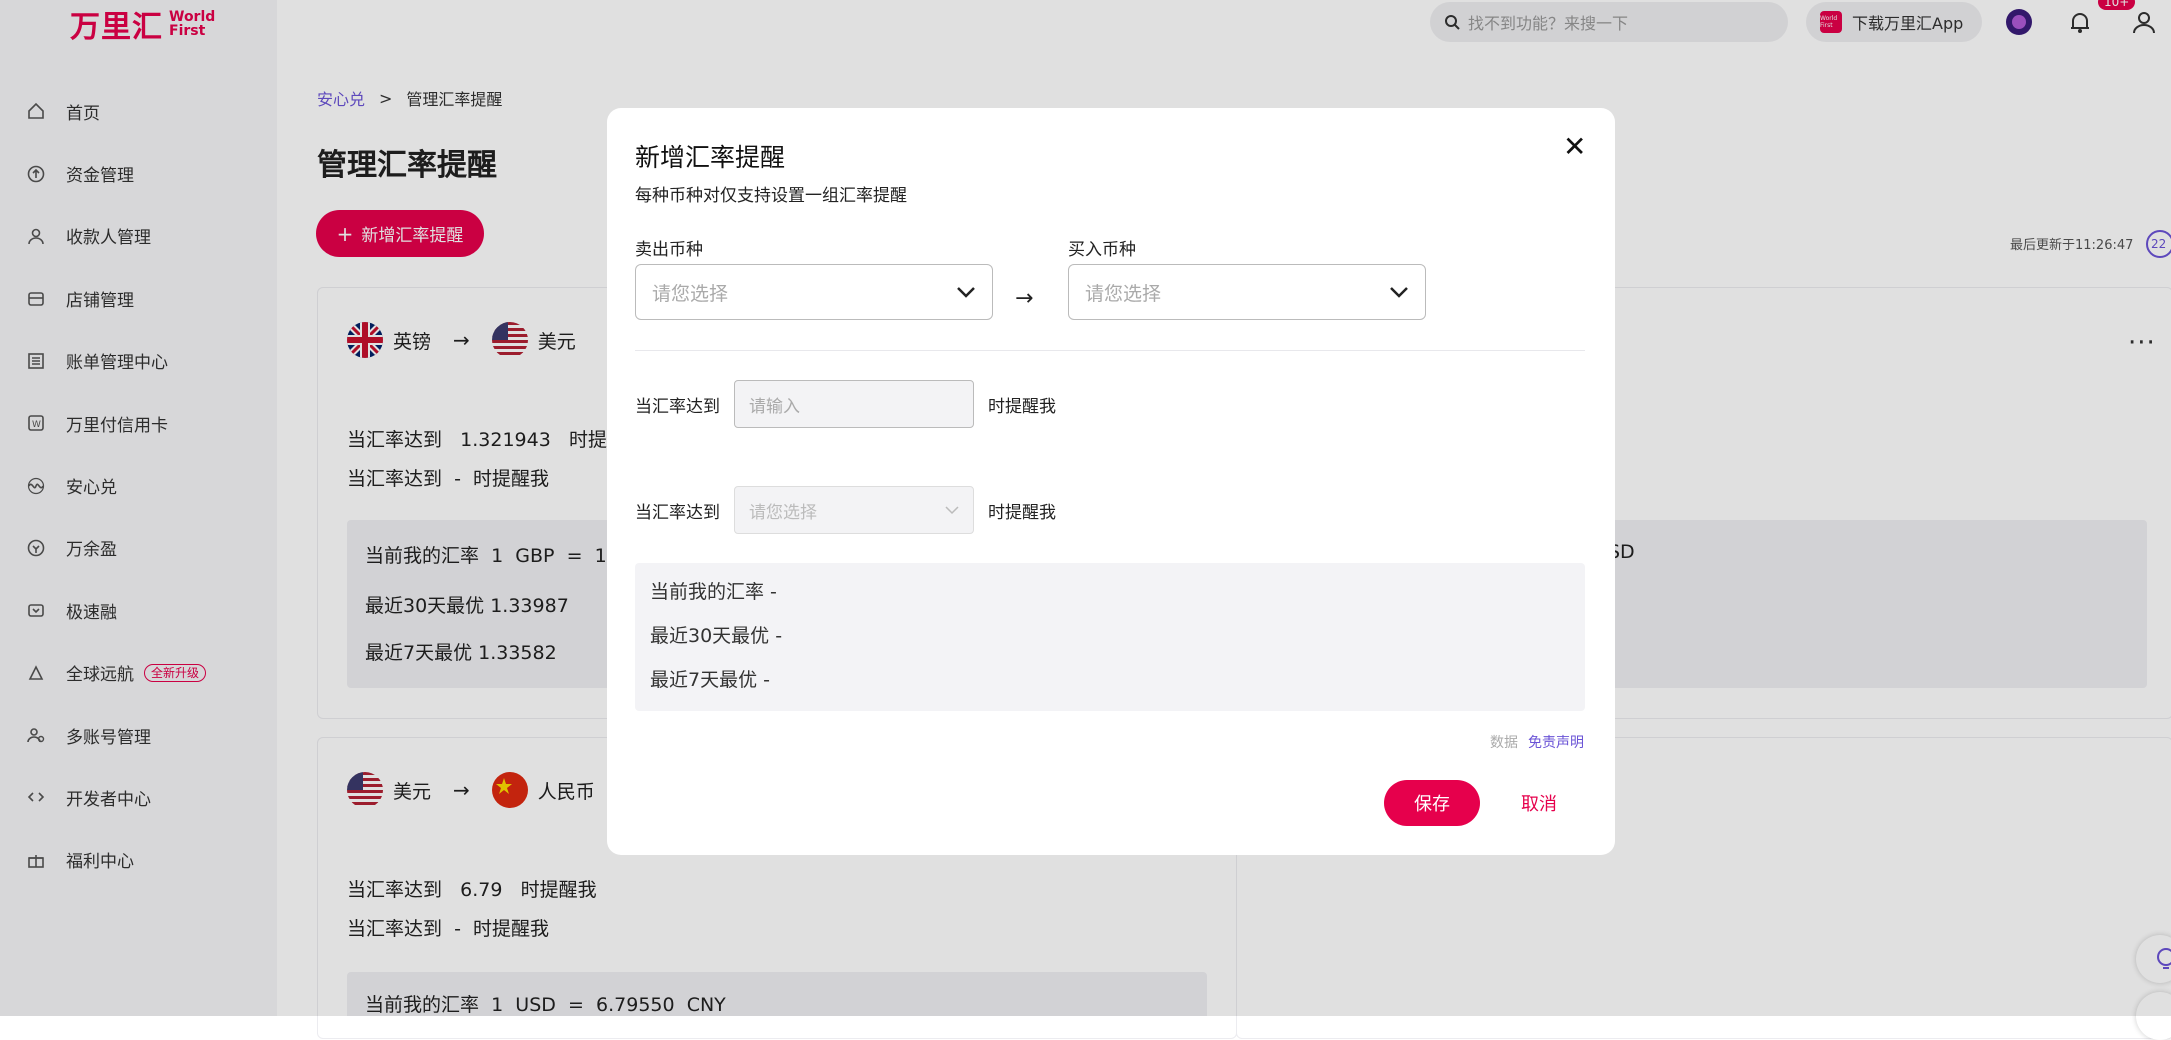 Image resolution: width=2171 pixels, height=1040 pixels. What do you see at coordinates (1110, 350) in the screenshot?
I see `divider` at bounding box center [1110, 350].